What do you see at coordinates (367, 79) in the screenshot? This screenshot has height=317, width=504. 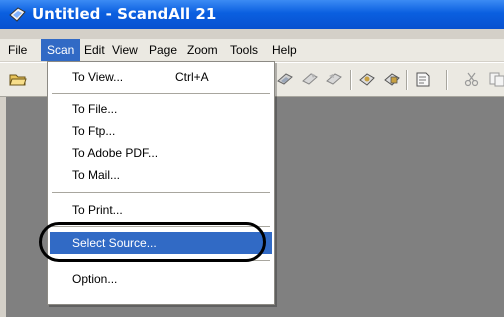 I see `source-icon` at bounding box center [367, 79].